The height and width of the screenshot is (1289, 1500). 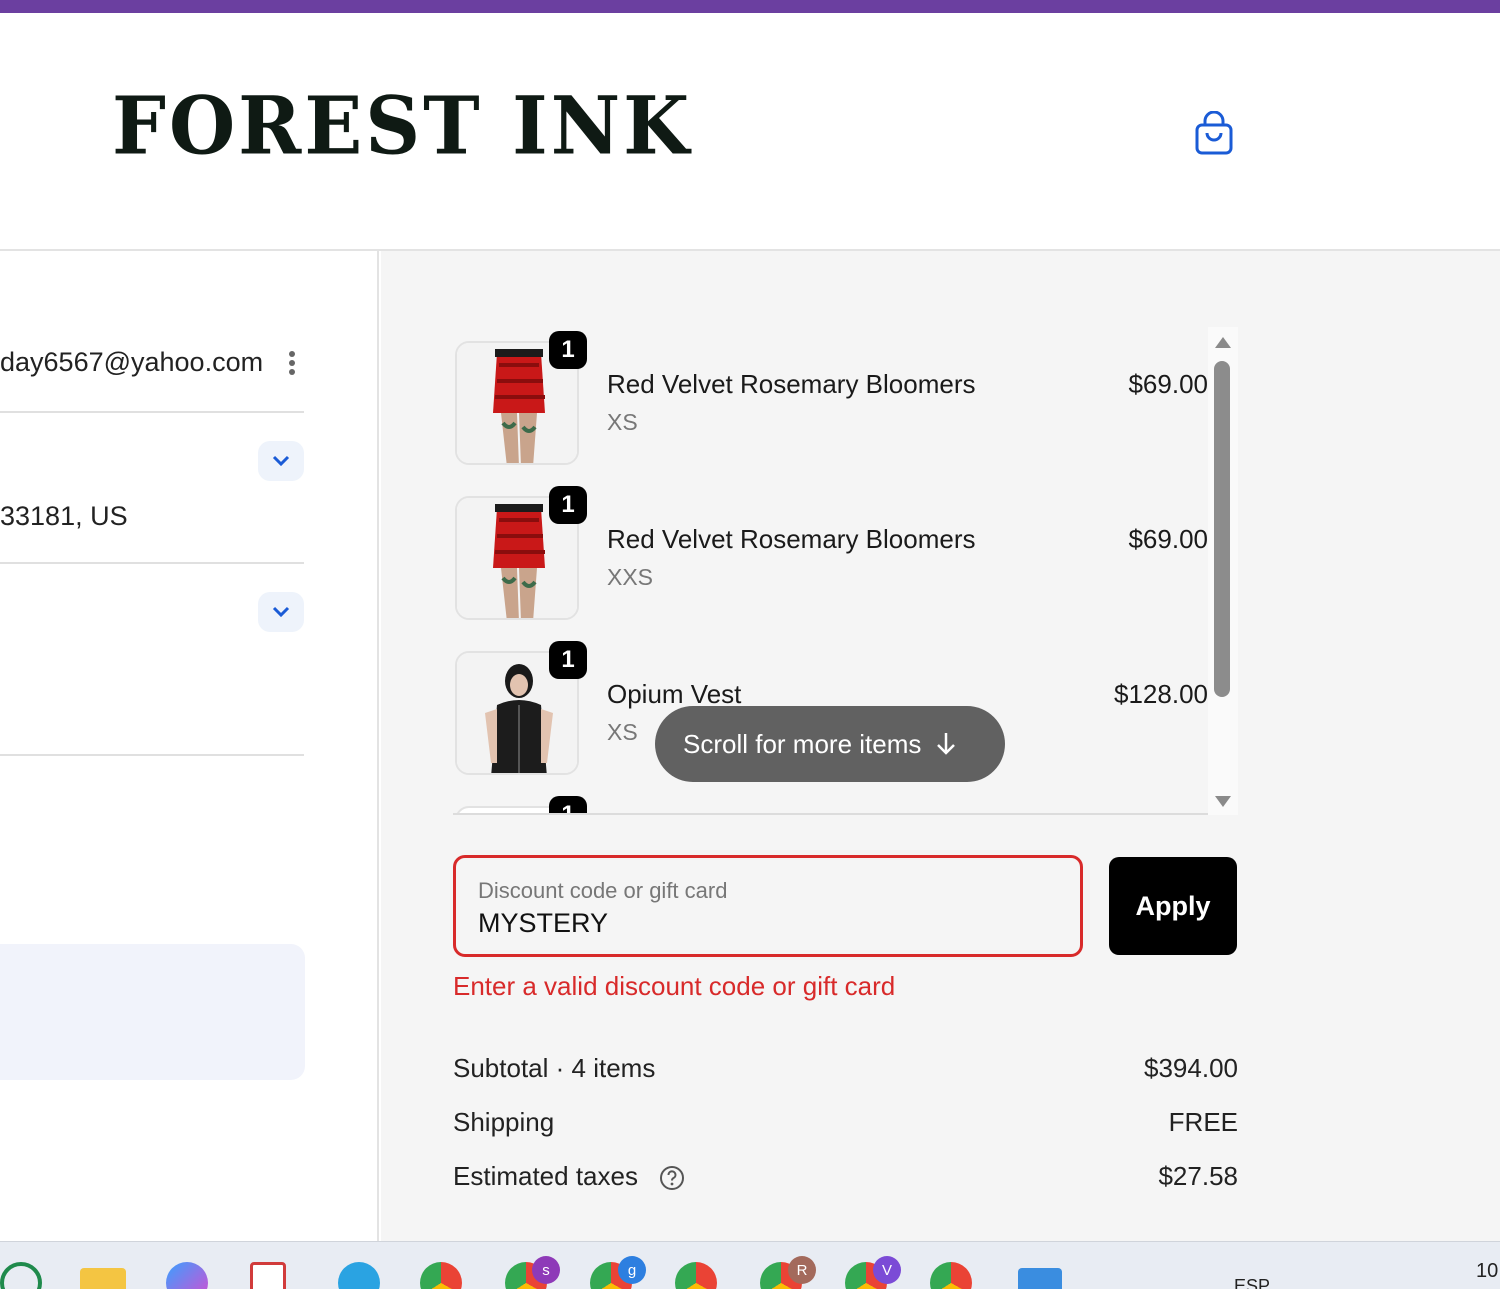 I want to click on taxes-row: Estimated taxes $27.58, so click(x=845, y=1179).